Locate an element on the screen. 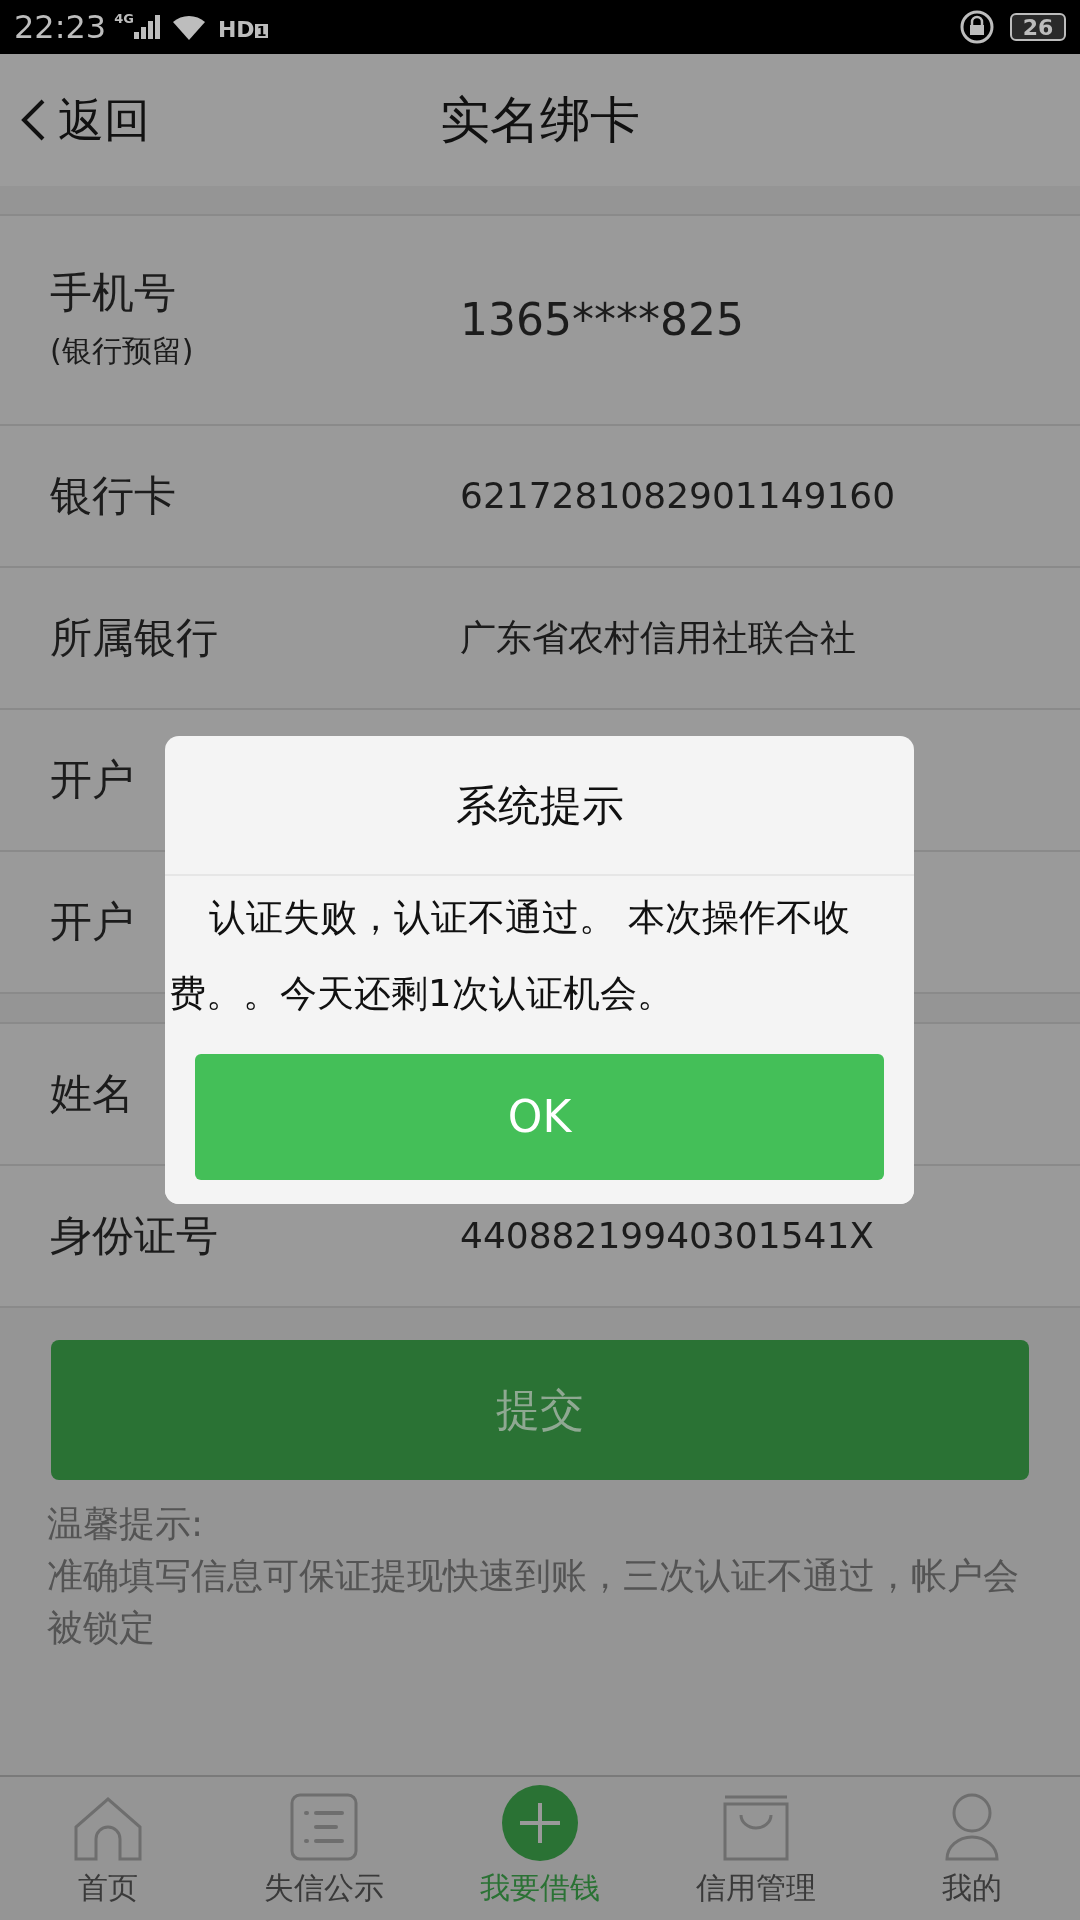 This screenshot has width=1080, height=1920. tips-text: 准确填写信息可保证提现快速到账，三次认证不通过，帐户会被锁定 is located at coordinates (533, 1602).